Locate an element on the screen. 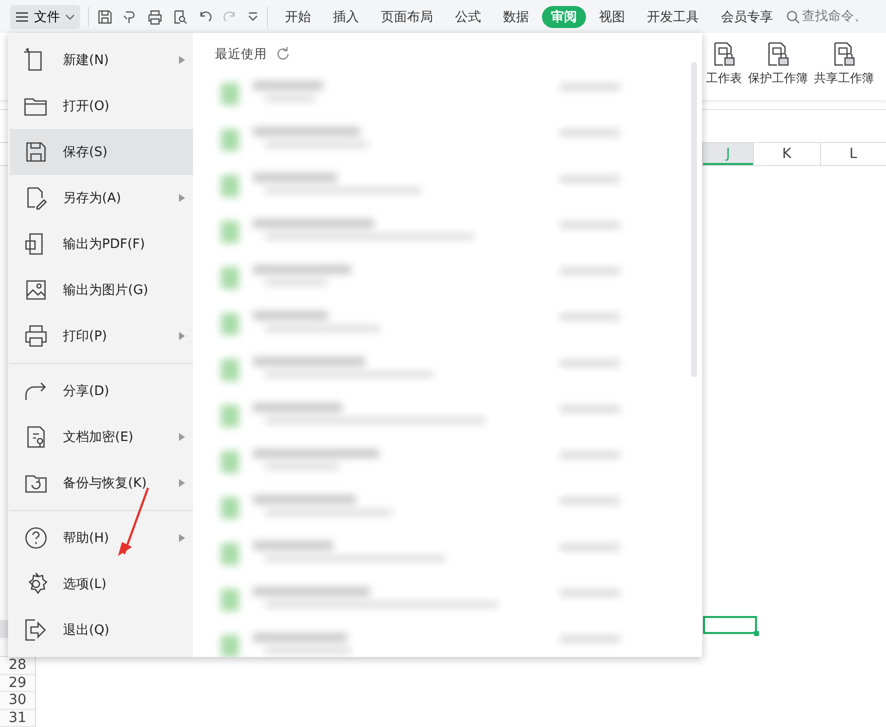 This screenshot has width=886, height=727. save-icon is located at coordinates (105, 16).